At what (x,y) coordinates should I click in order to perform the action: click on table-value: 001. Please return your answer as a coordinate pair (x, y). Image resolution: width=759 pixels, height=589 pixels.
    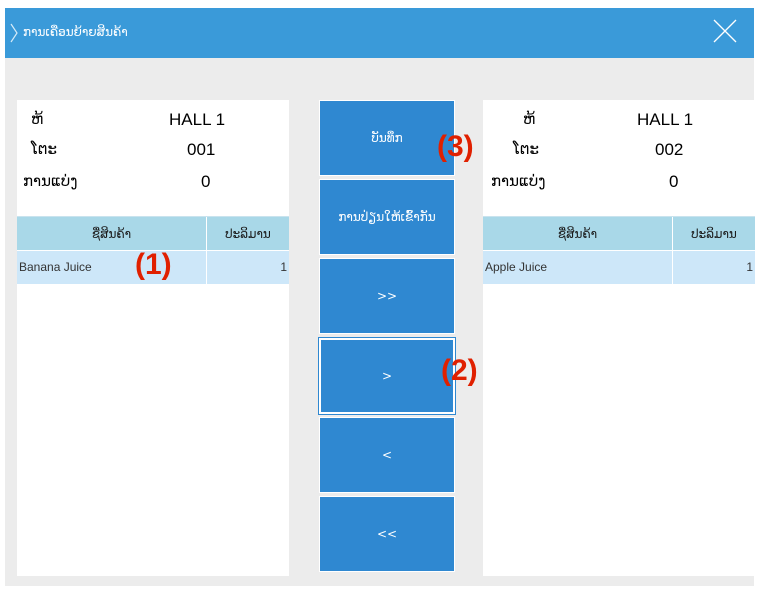
    Looking at the image, I should click on (201, 149).